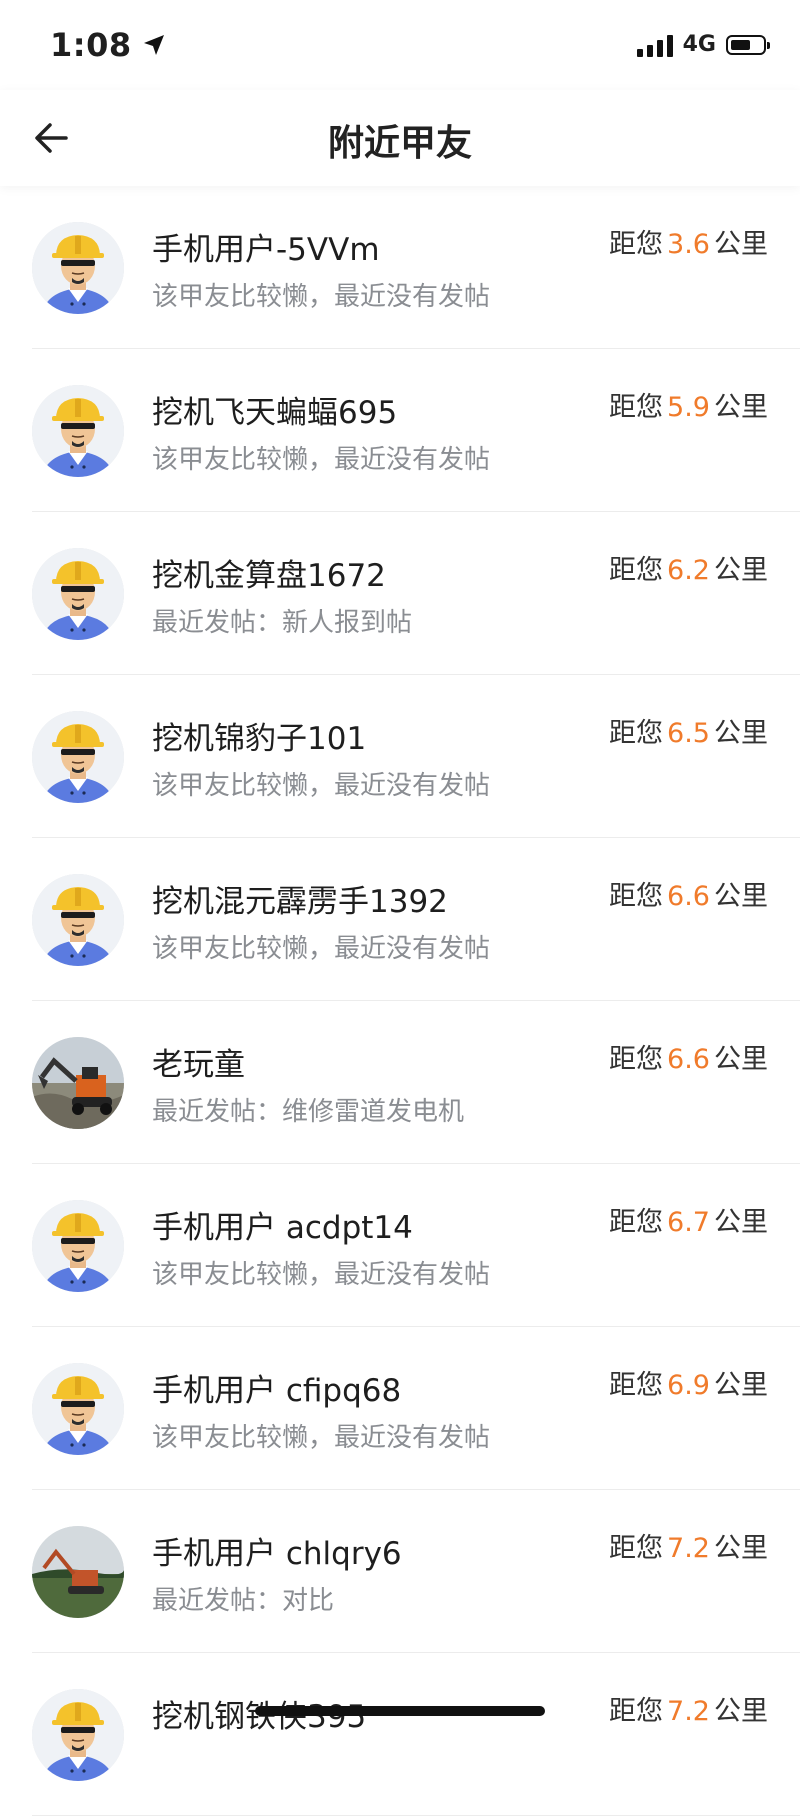 The width and height of the screenshot is (800, 1816). Describe the element at coordinates (416, 1408) in the screenshot. I see `user-list-item: 手机用户 cfipq68 该甲友比较懒，最近没有发帖 距您 6.9 公里` at that location.